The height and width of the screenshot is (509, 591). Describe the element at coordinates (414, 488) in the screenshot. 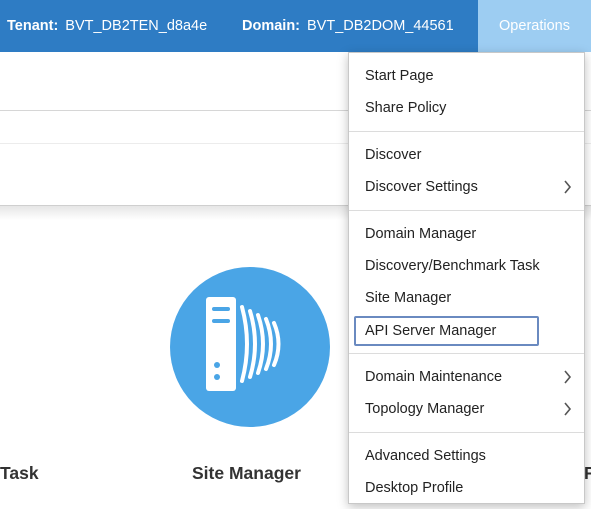

I see `menu-item-label: Desktop Profile` at that location.